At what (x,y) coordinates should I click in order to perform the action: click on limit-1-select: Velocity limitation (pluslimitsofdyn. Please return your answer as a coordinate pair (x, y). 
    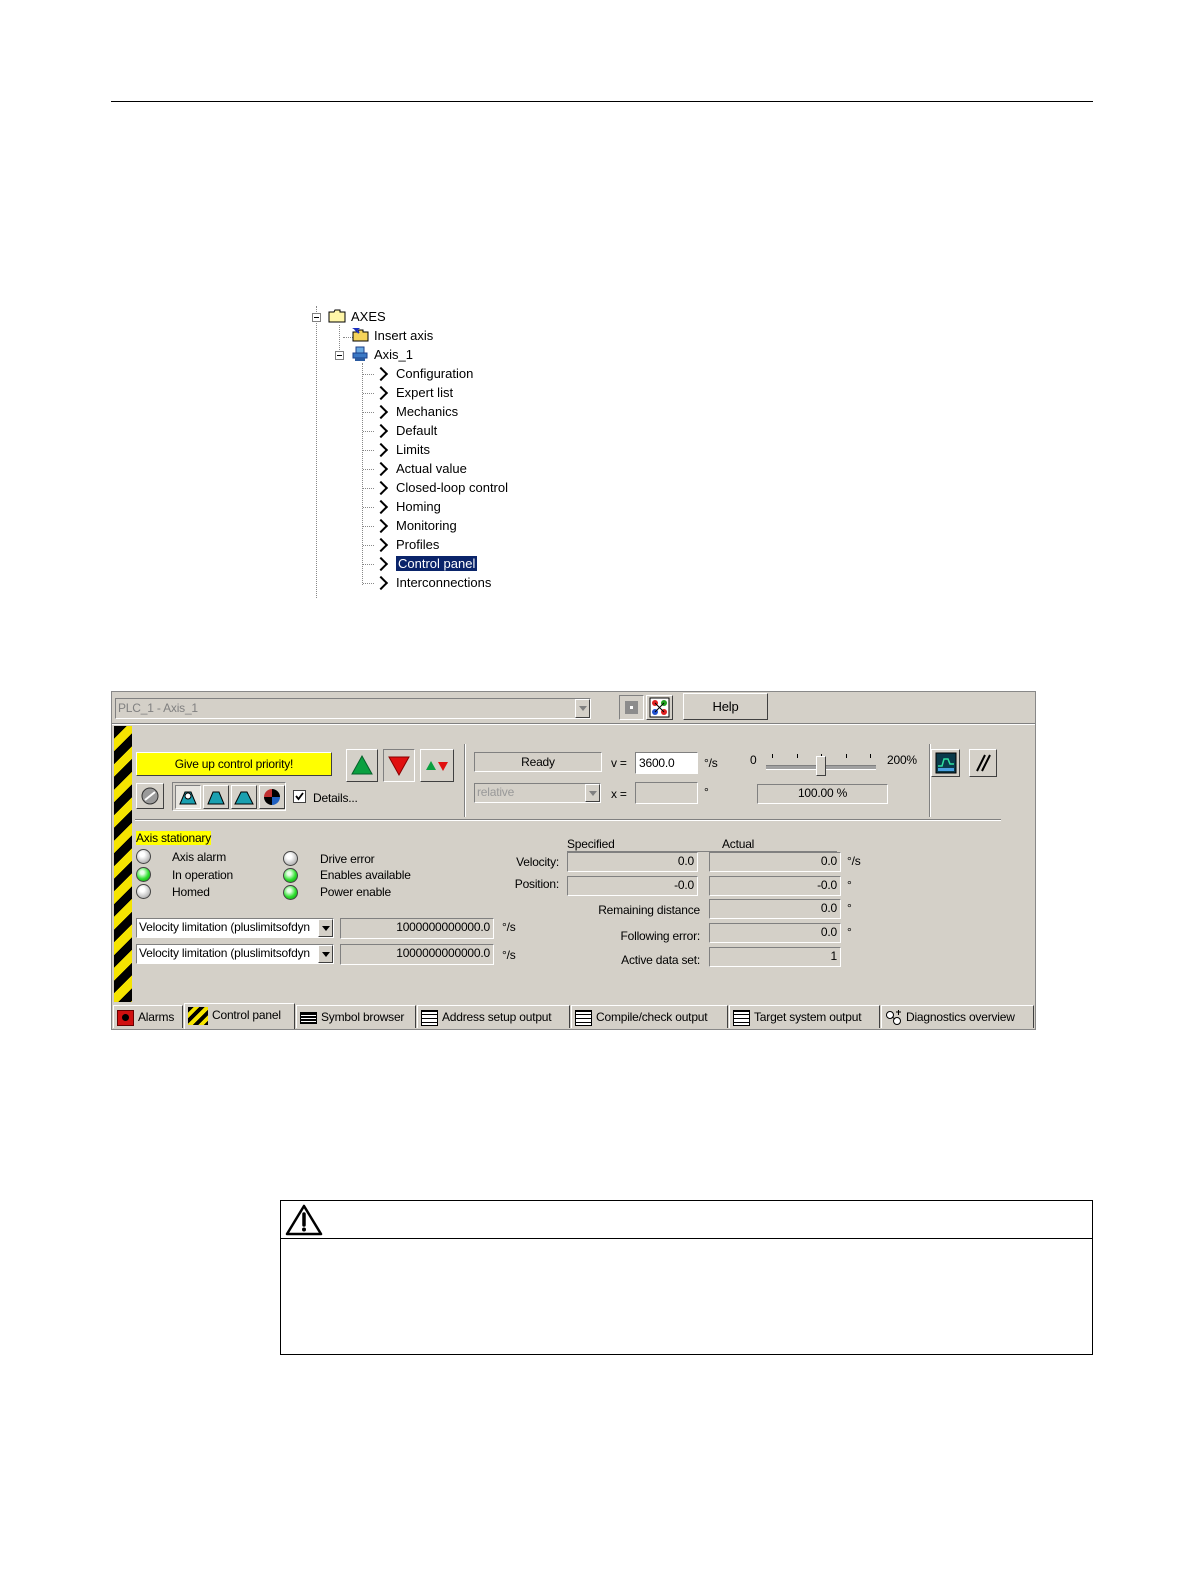
    Looking at the image, I should click on (235, 928).